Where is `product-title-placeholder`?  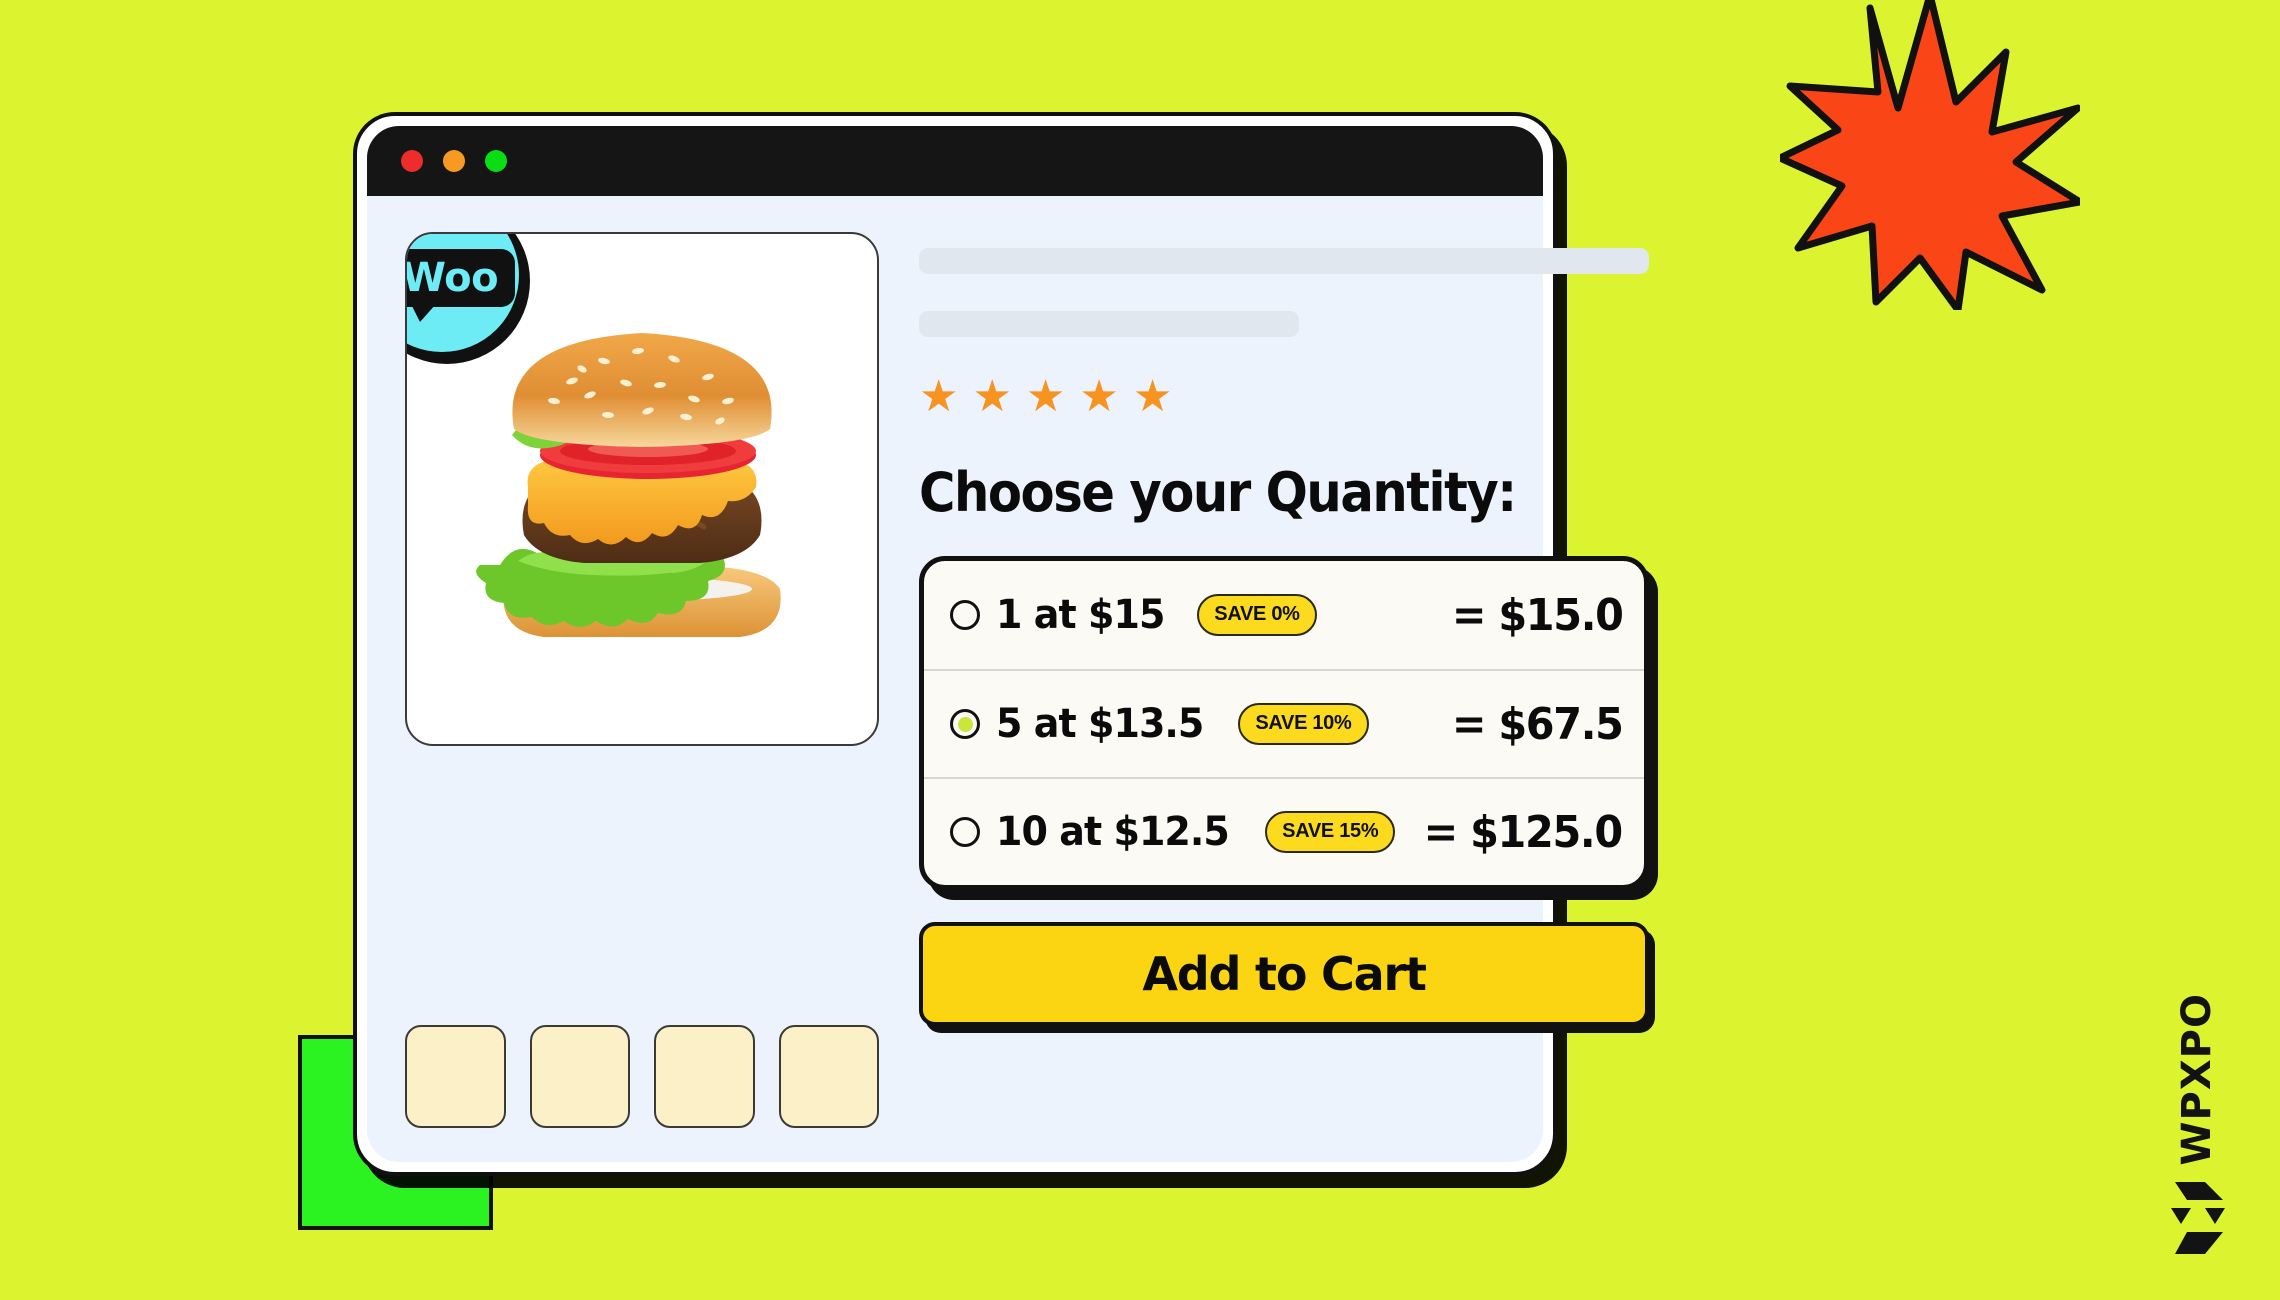 product-title-placeholder is located at coordinates (1284, 261).